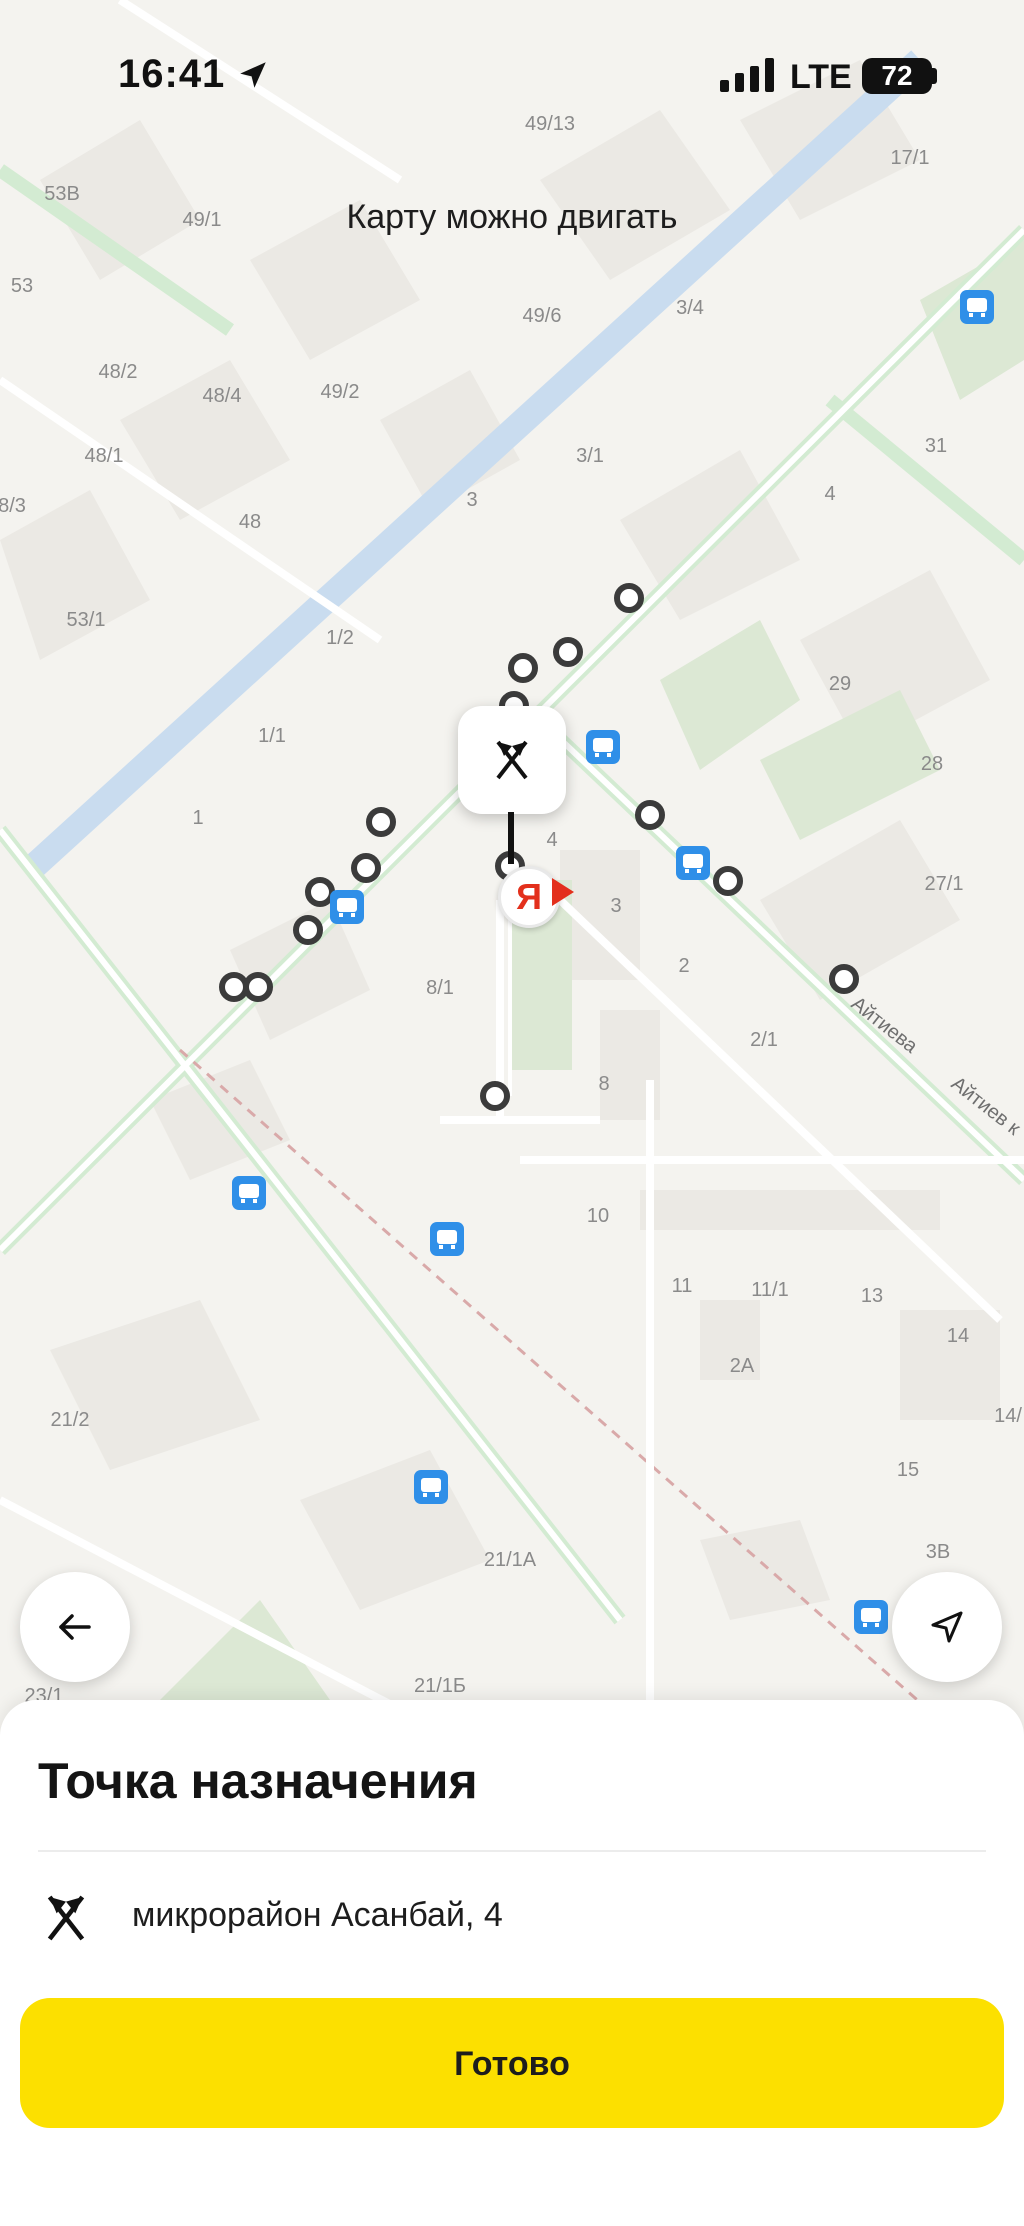 This screenshot has height=2226, width=1024. I want to click on map-label: 28, so click(932, 764).